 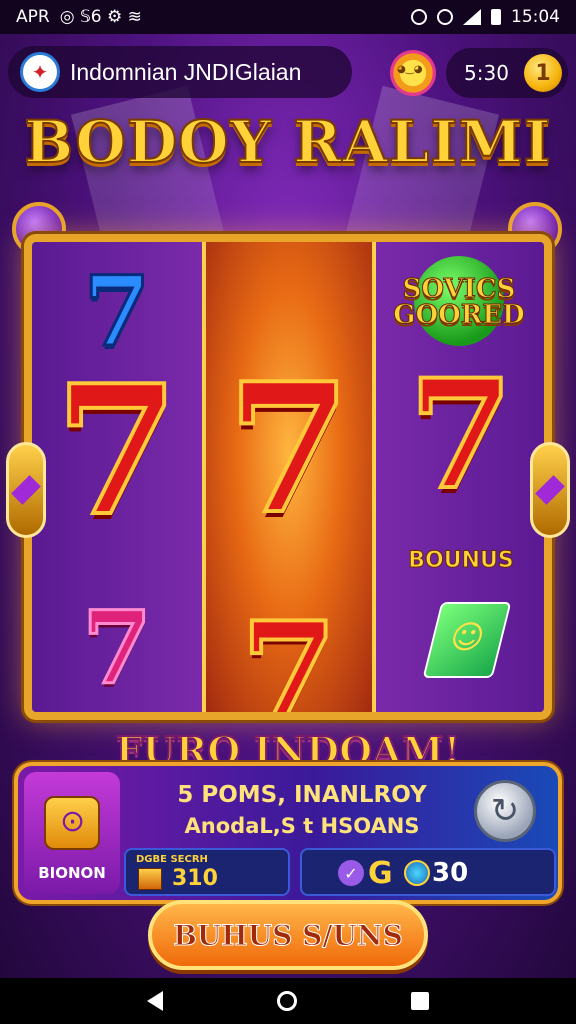 What do you see at coordinates (417, 873) in the screenshot?
I see `gem-coin-icon` at bounding box center [417, 873].